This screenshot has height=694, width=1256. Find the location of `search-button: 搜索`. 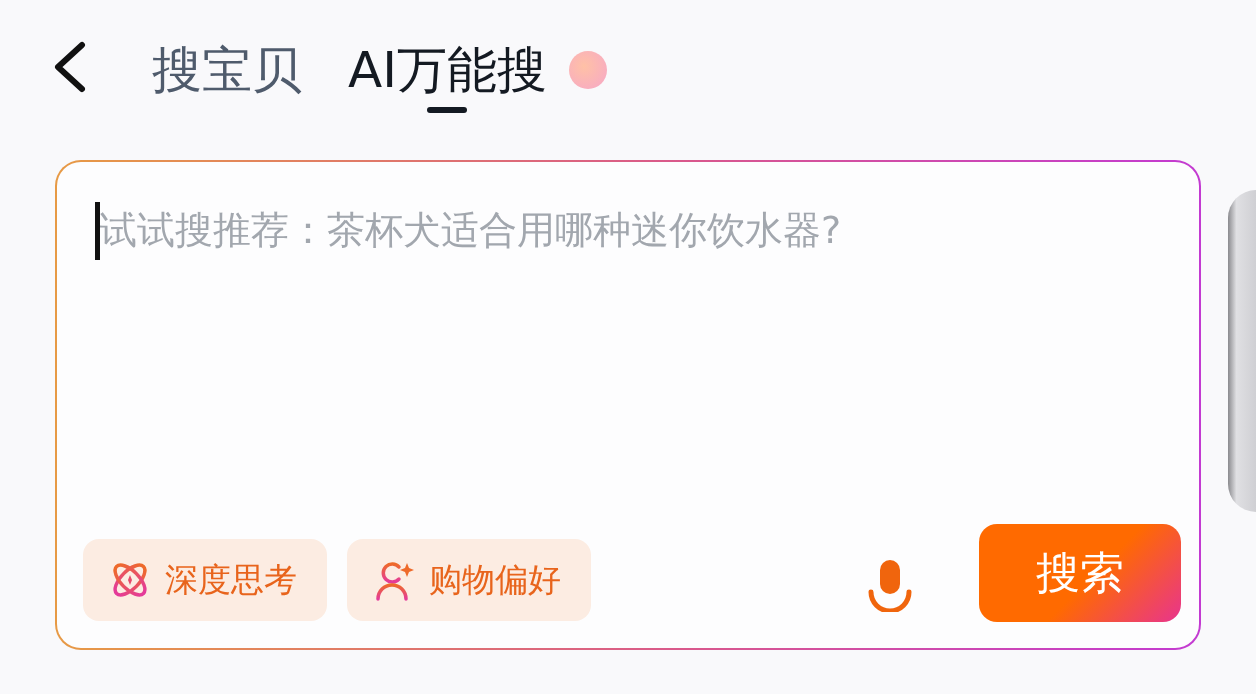

search-button: 搜索 is located at coordinates (1080, 573).